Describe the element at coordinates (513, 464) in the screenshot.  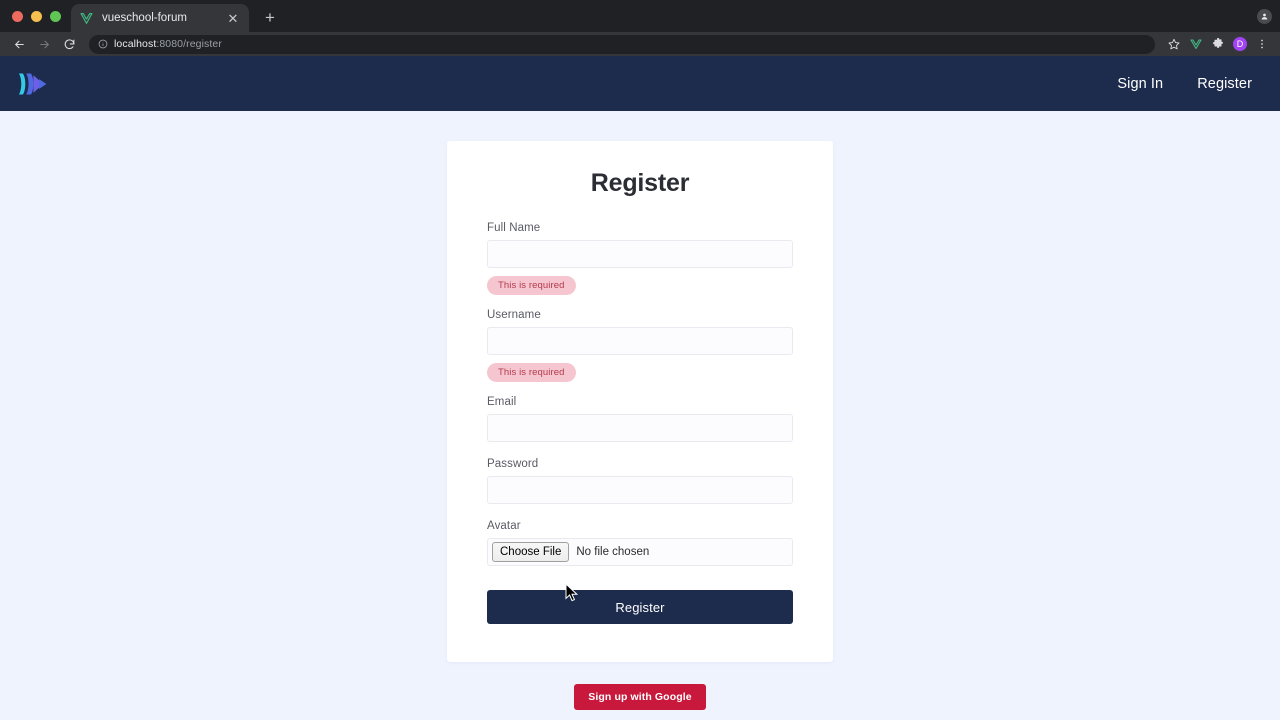
I see `field-label-password: Password` at that location.